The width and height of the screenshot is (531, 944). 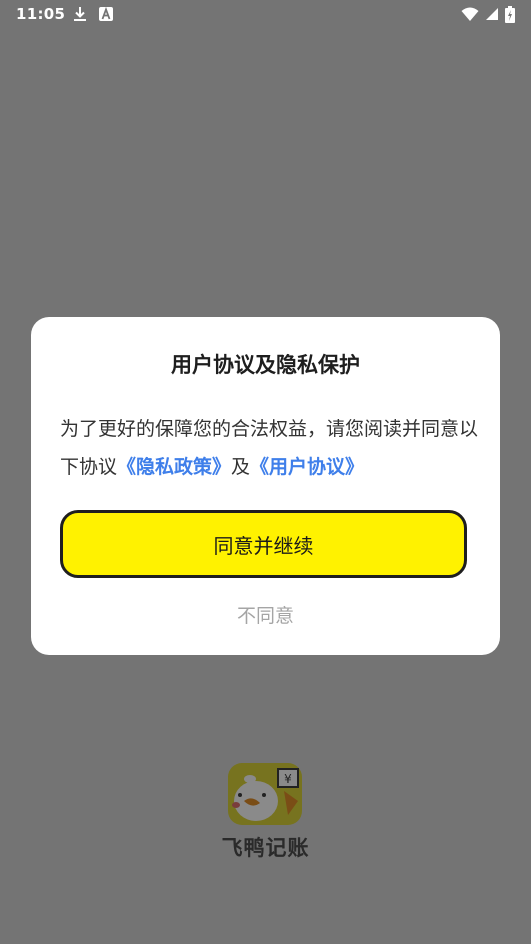 I want to click on privacy-policy-link: 《隐私政策》, so click(x=174, y=467).